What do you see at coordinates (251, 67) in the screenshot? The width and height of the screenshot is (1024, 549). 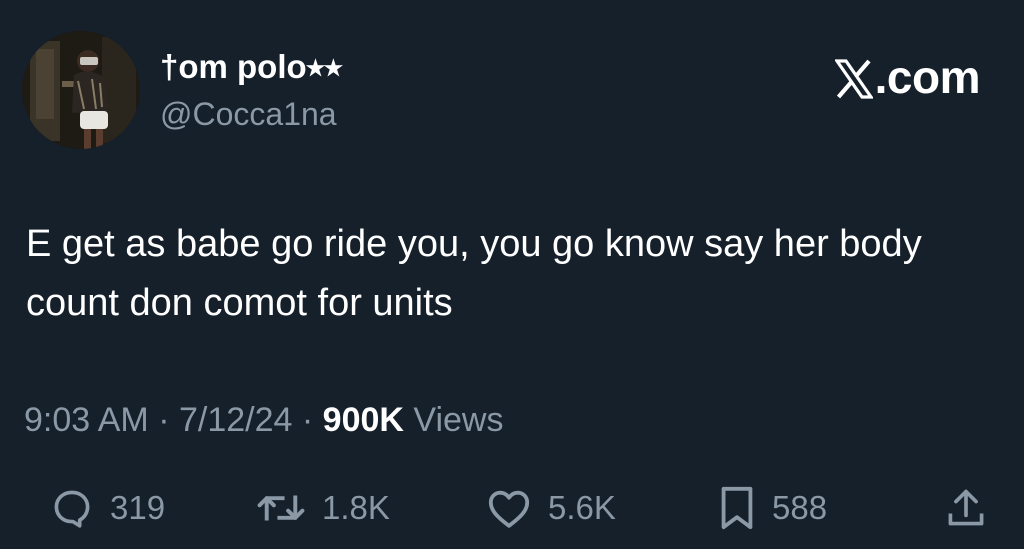 I see `display-name: †om polo⭑⭑` at bounding box center [251, 67].